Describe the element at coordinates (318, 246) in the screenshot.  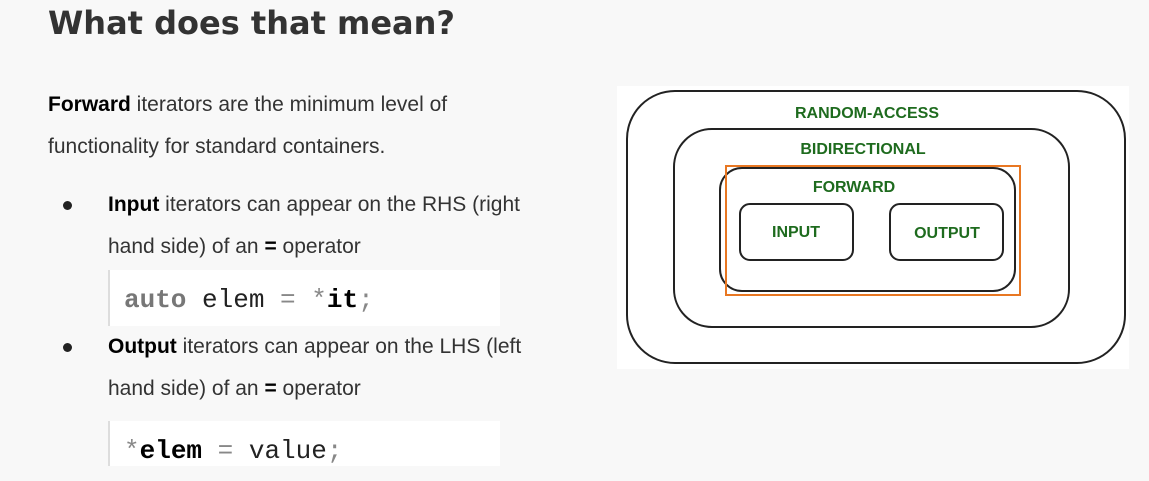
I see `bullet-input-line2-post: operator` at that location.